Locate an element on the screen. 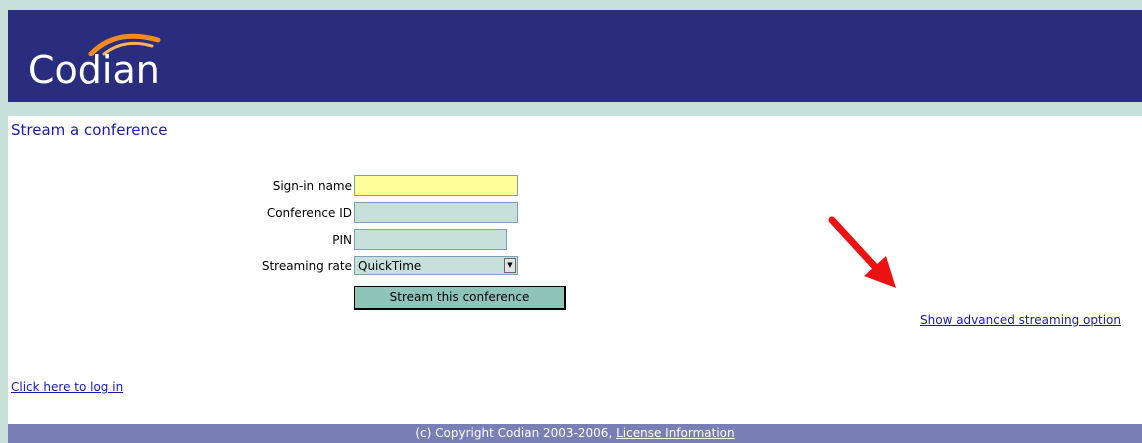  advanced-streaming-link: Show advanced streaming option is located at coordinates (1020, 320).